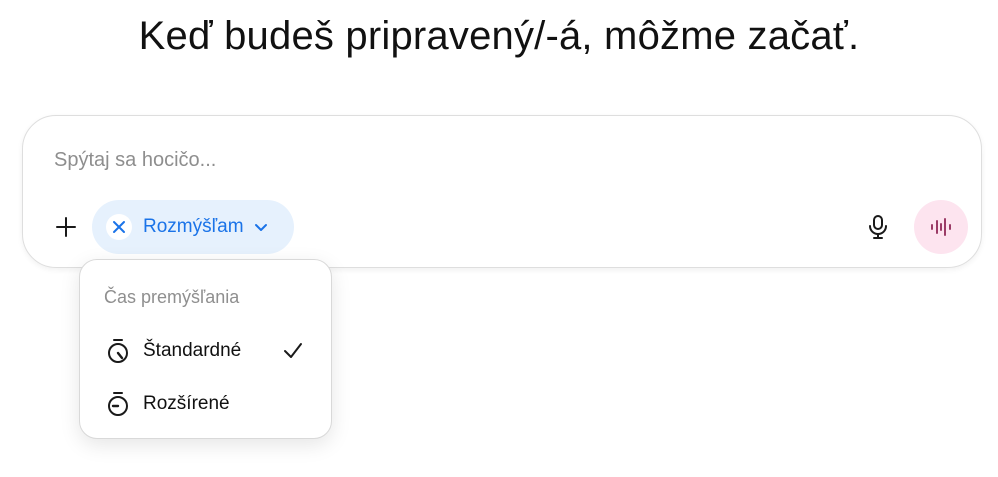  Describe the element at coordinates (499, 36) in the screenshot. I see `page-headline: Keď budeš pripravený/-á, môžme začať.` at that location.